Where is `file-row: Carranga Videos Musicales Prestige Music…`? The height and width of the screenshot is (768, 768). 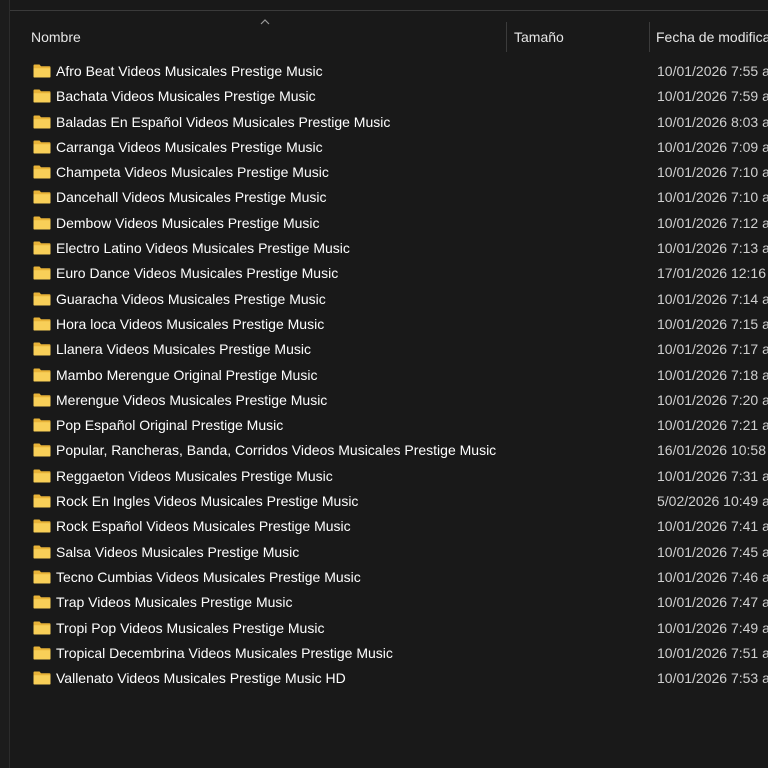 file-row: Carranga Videos Musicales Prestige Music… is located at coordinates (389, 147).